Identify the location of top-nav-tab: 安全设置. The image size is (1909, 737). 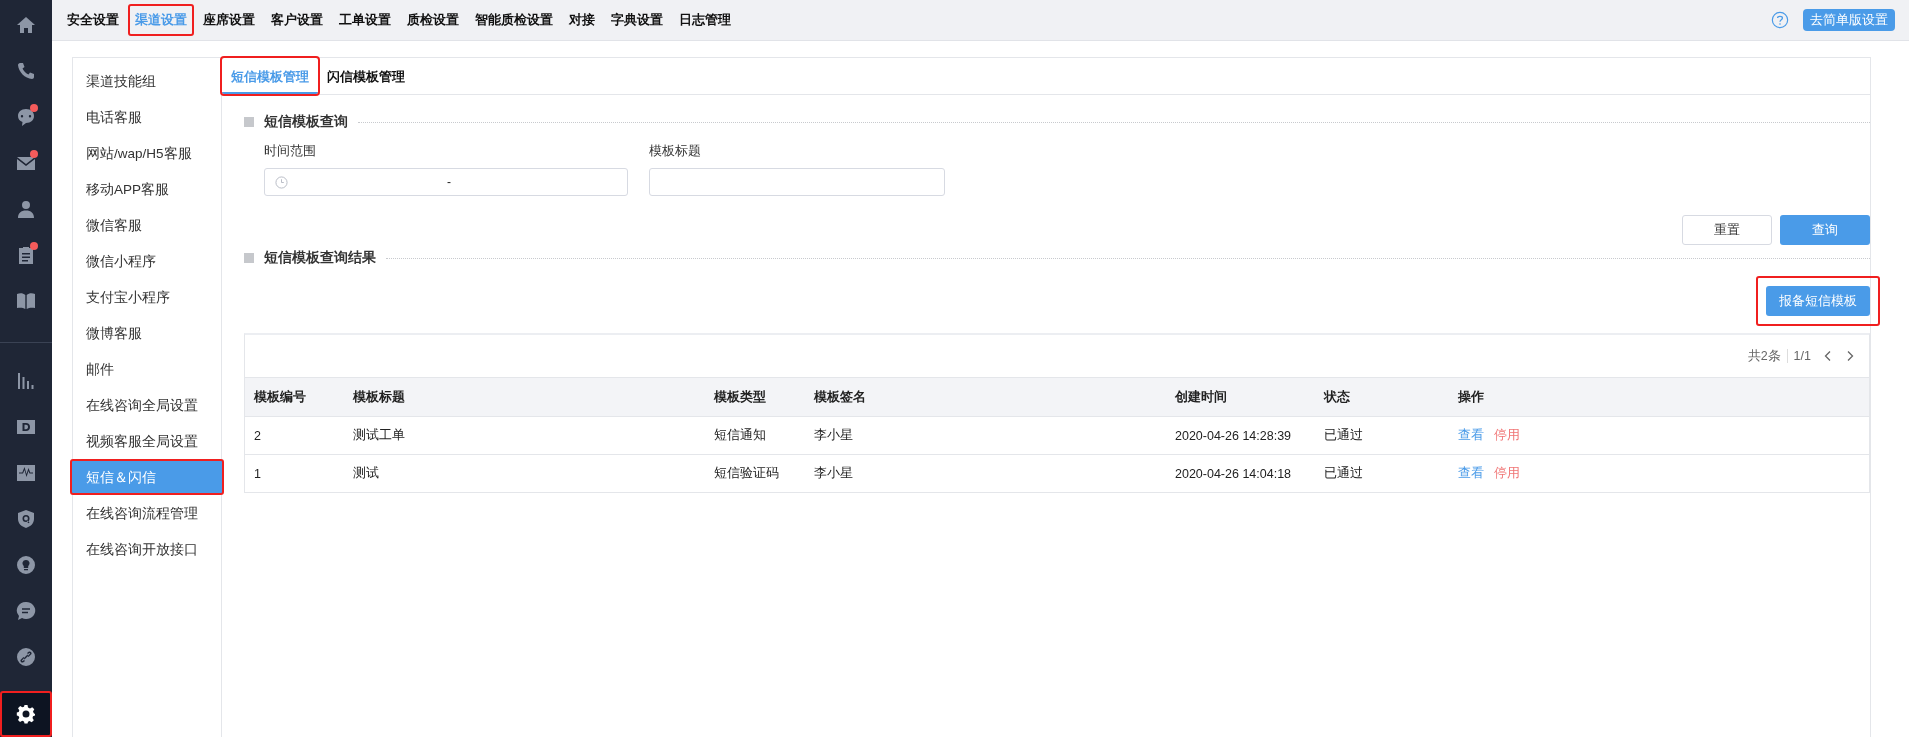
(93, 20).